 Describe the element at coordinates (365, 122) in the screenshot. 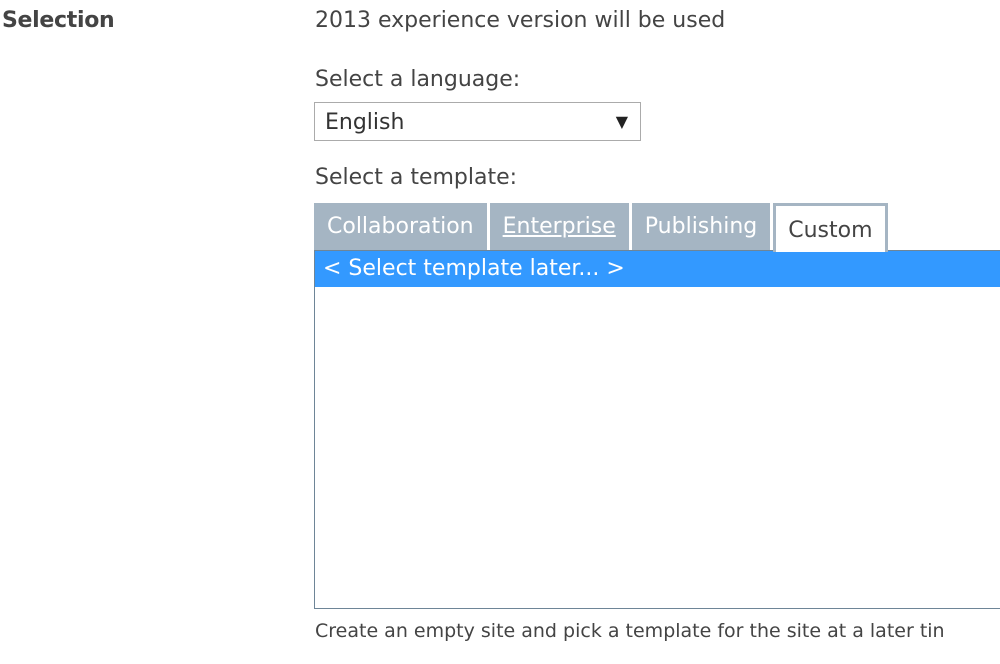

I see `language-select-value: English` at that location.